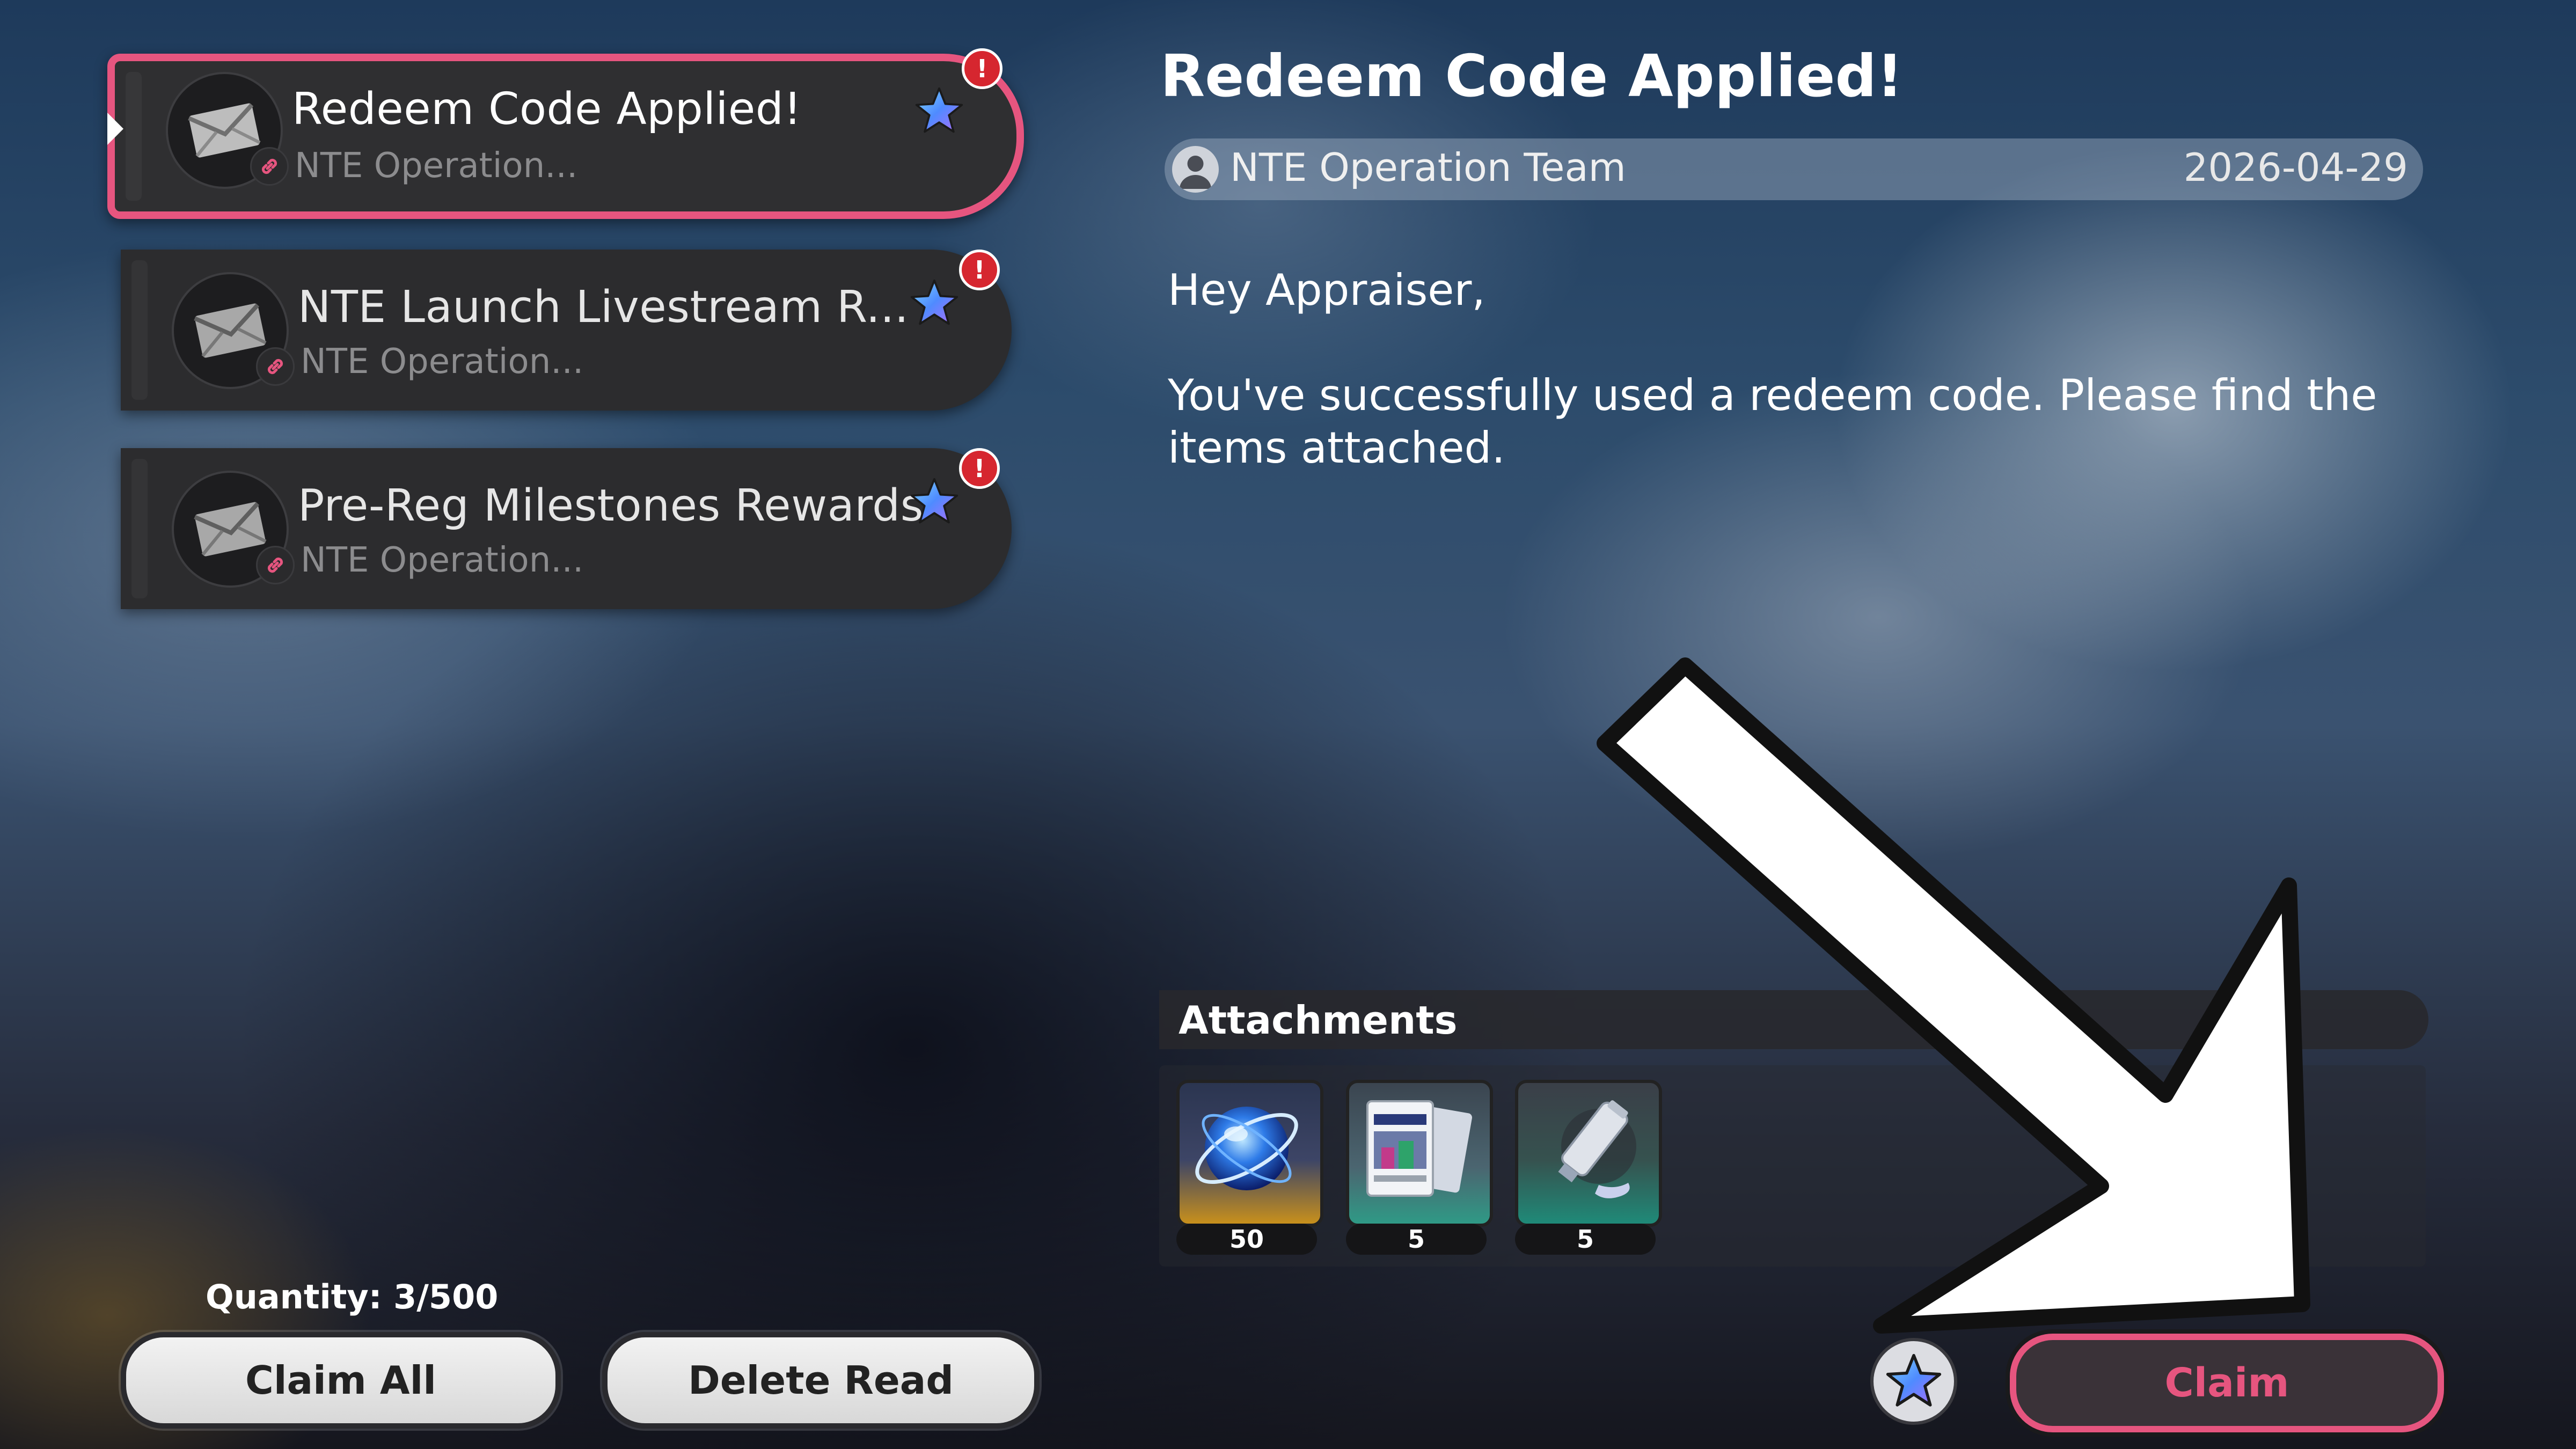  Describe the element at coordinates (1428, 167) in the screenshot. I see `sender-name: NTE Operation Team` at that location.